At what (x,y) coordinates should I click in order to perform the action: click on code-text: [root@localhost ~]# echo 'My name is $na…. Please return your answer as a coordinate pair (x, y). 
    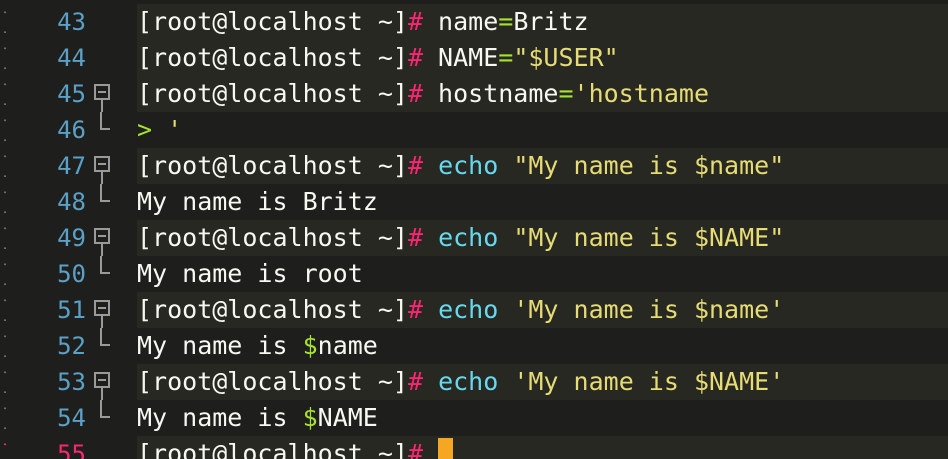
    Looking at the image, I should click on (542, 310).